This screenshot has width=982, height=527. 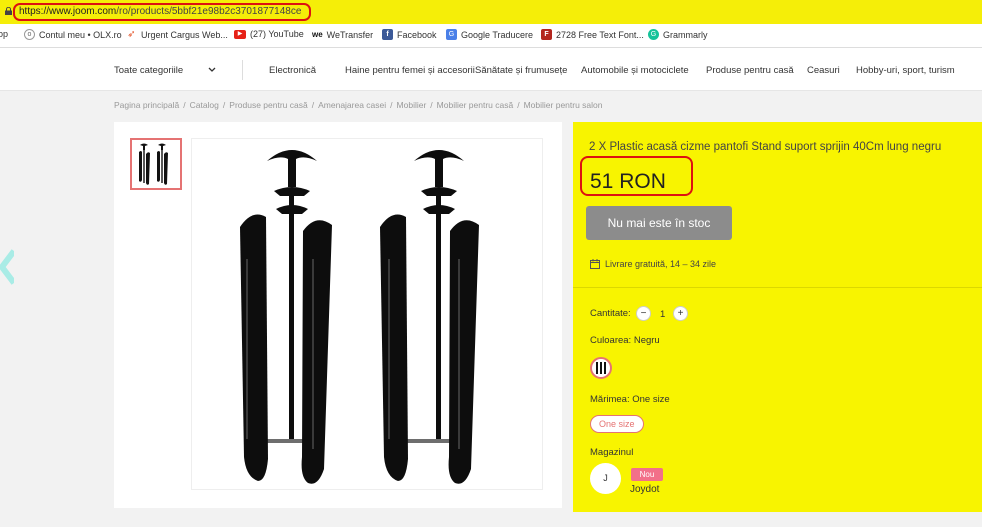 I want to click on facebook-icon: f, so click(x=387, y=34).